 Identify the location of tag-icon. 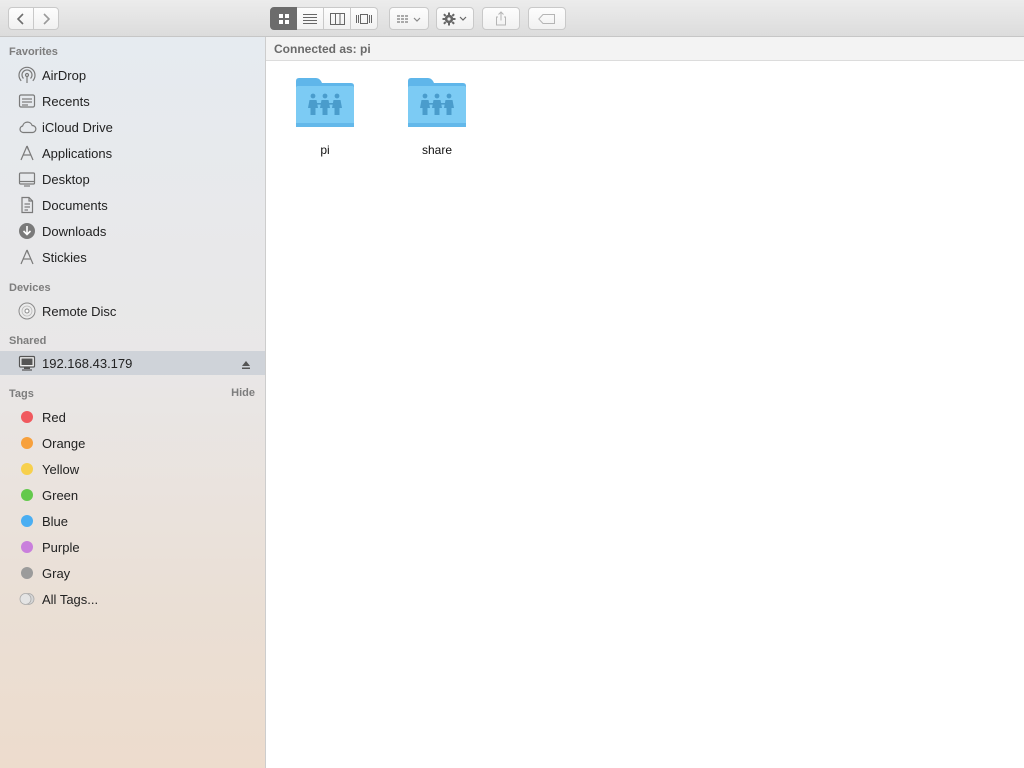
(546, 18).